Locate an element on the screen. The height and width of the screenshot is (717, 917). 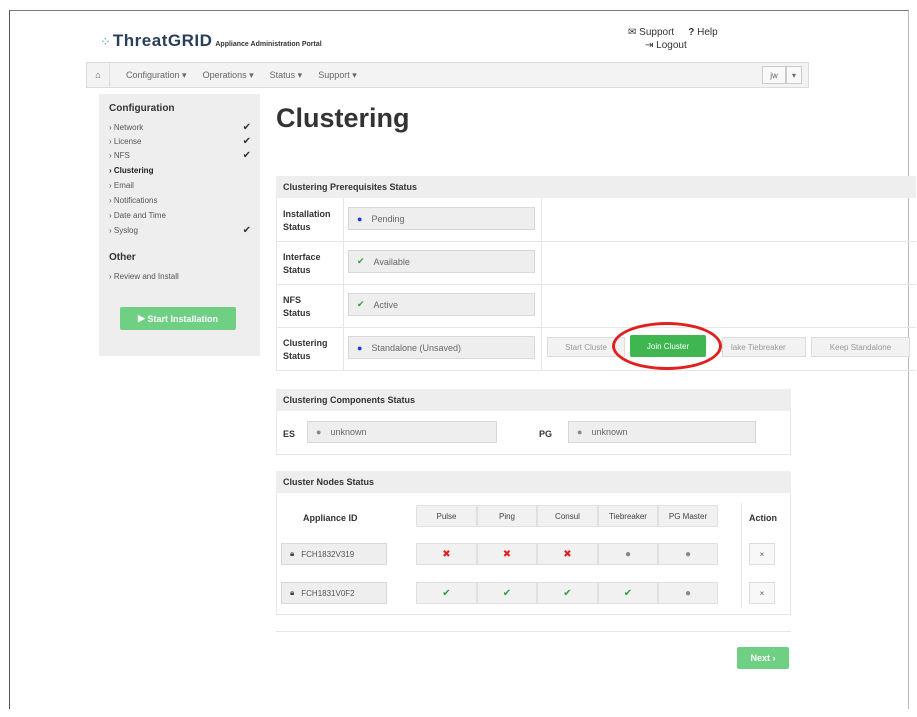
nodes-border-right is located at coordinates (790, 553).